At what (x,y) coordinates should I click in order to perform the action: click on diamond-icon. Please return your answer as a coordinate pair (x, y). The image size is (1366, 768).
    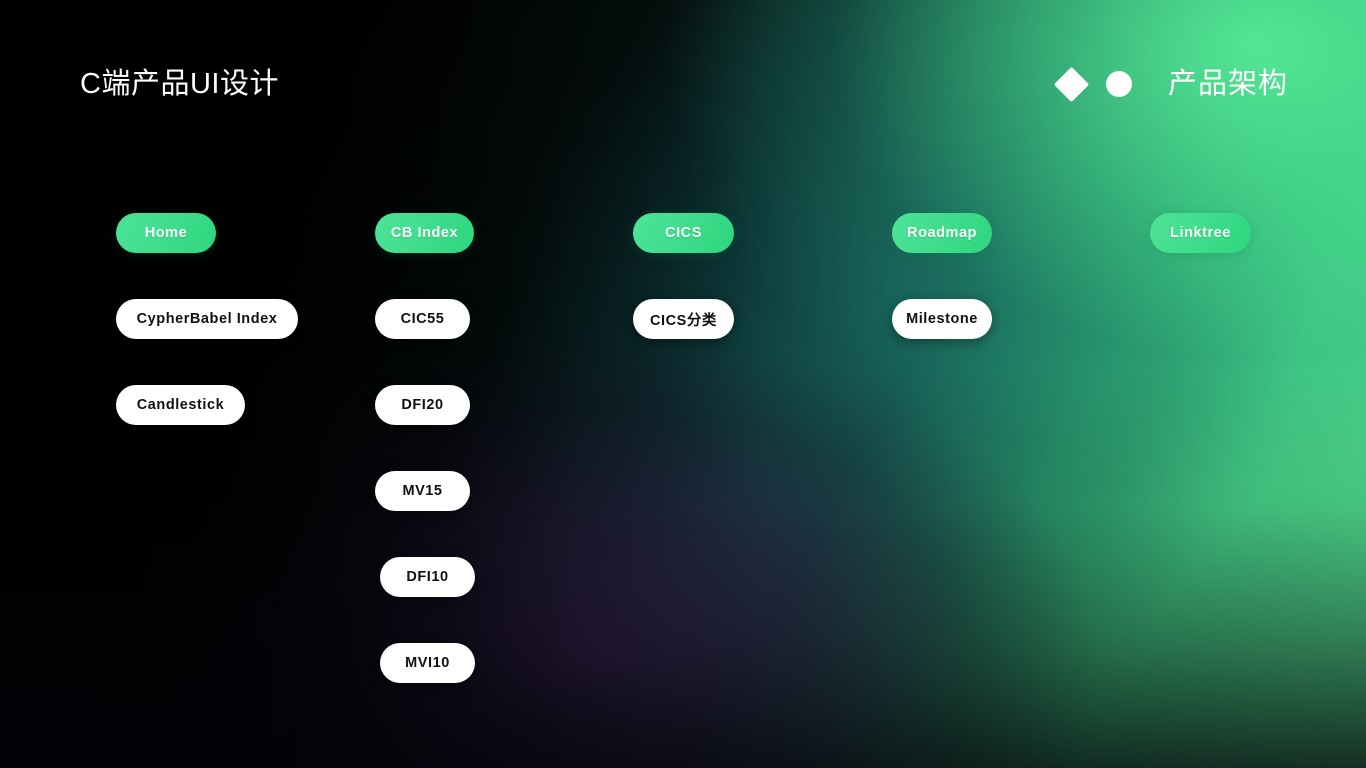
    Looking at the image, I should click on (1071, 84).